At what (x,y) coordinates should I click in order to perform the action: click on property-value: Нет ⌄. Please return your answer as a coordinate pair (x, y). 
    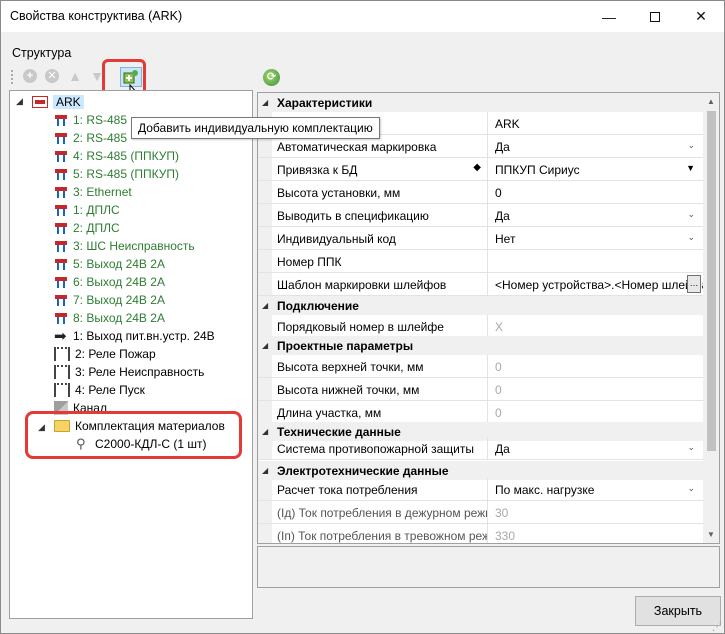
    Looking at the image, I should click on (596, 238).